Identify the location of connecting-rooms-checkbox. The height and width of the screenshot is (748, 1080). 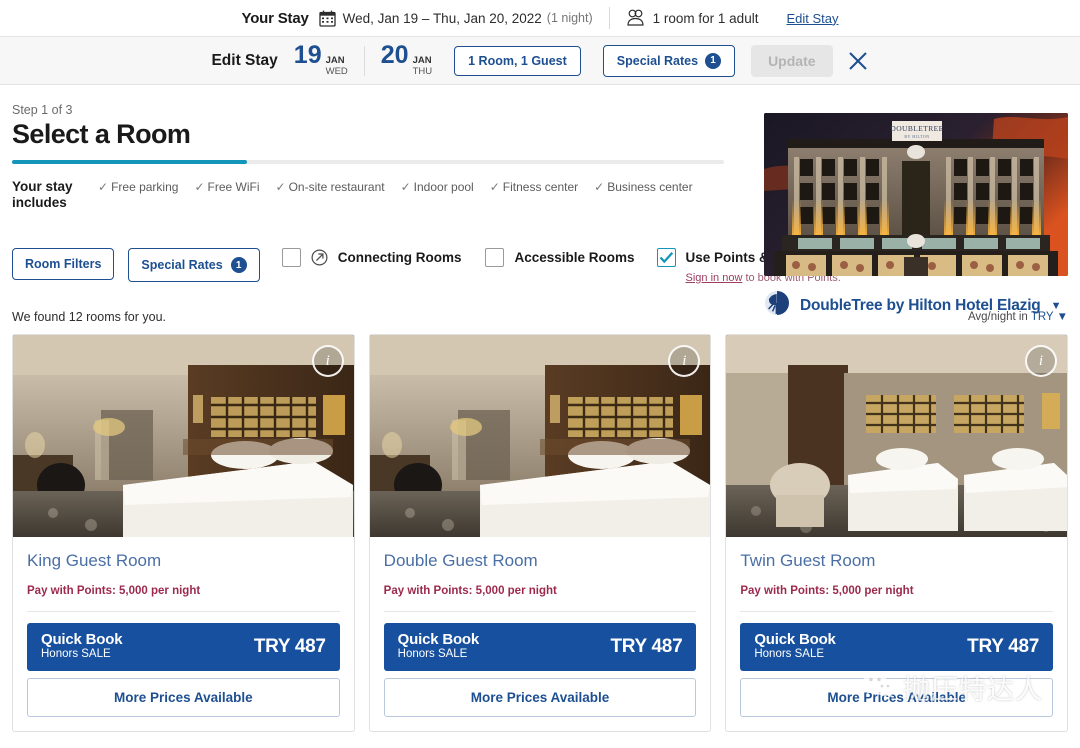
(291, 258).